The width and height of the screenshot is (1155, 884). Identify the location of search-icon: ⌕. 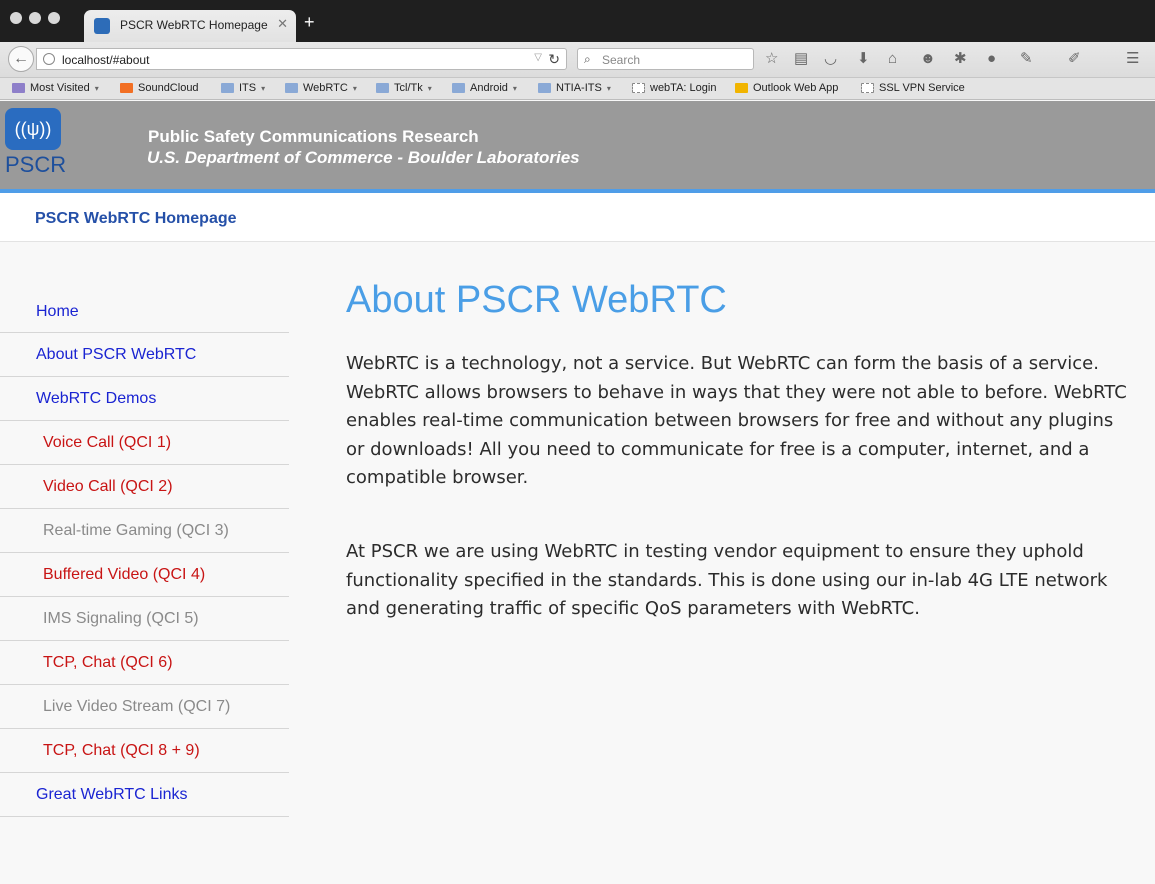
(587, 59).